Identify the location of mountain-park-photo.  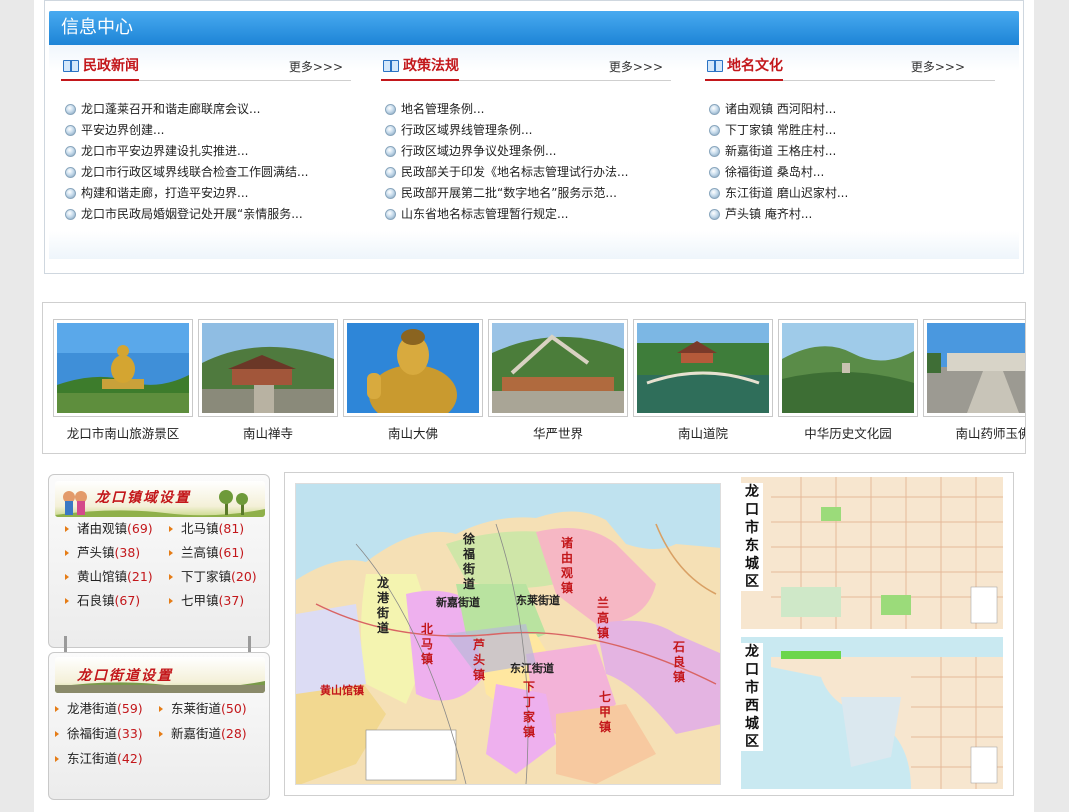
(848, 368).